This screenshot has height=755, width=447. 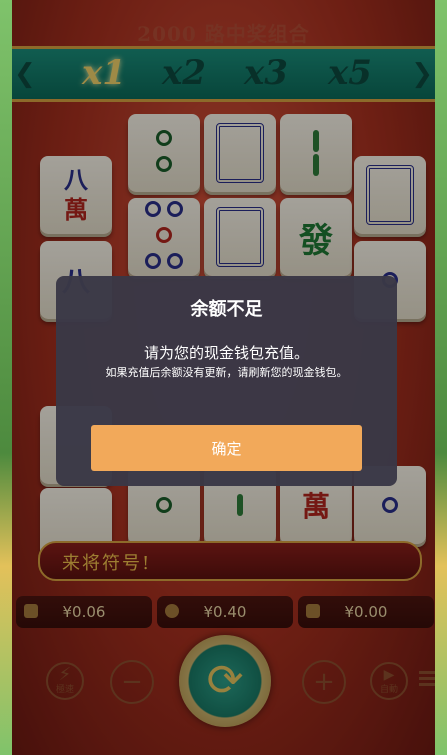 I want to click on background-strip-right, so click(x=441, y=377).